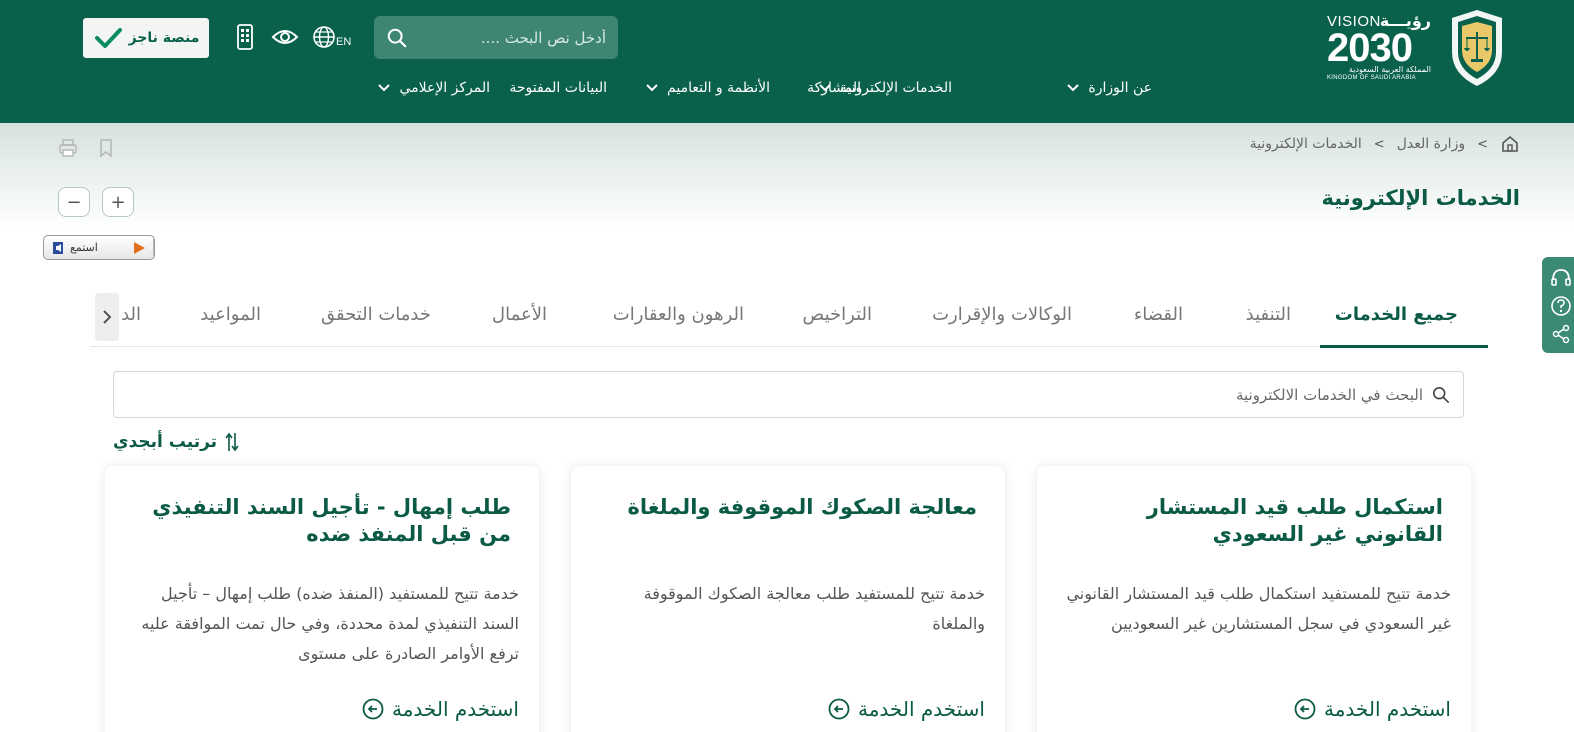 Image resolution: width=1574 pixels, height=732 pixels. I want to click on nav-item-media-center: المركز الإعلامي, so click(434, 88).